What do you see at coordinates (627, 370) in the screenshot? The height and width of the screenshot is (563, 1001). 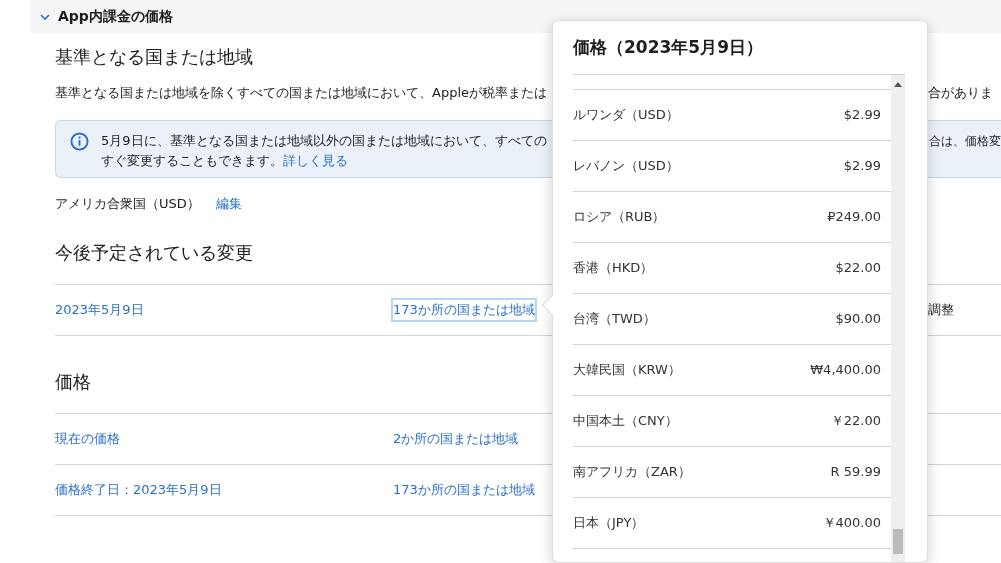 I see `country-name: 大韓民国（KRW）` at bounding box center [627, 370].